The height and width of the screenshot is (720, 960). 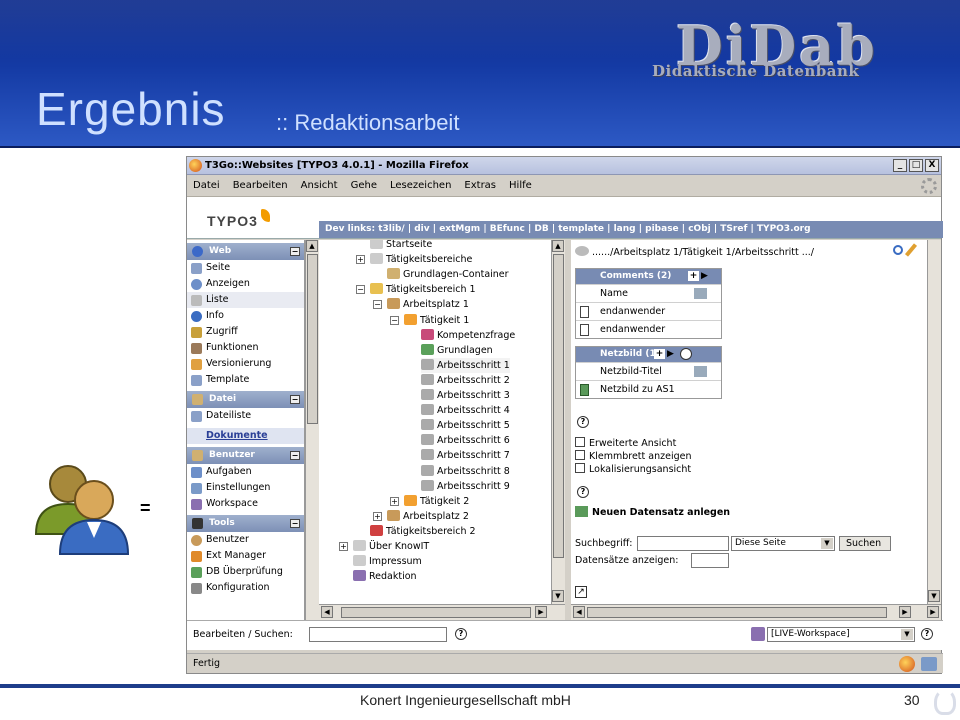 I want to click on expand-icon: +, so click(x=360, y=260).